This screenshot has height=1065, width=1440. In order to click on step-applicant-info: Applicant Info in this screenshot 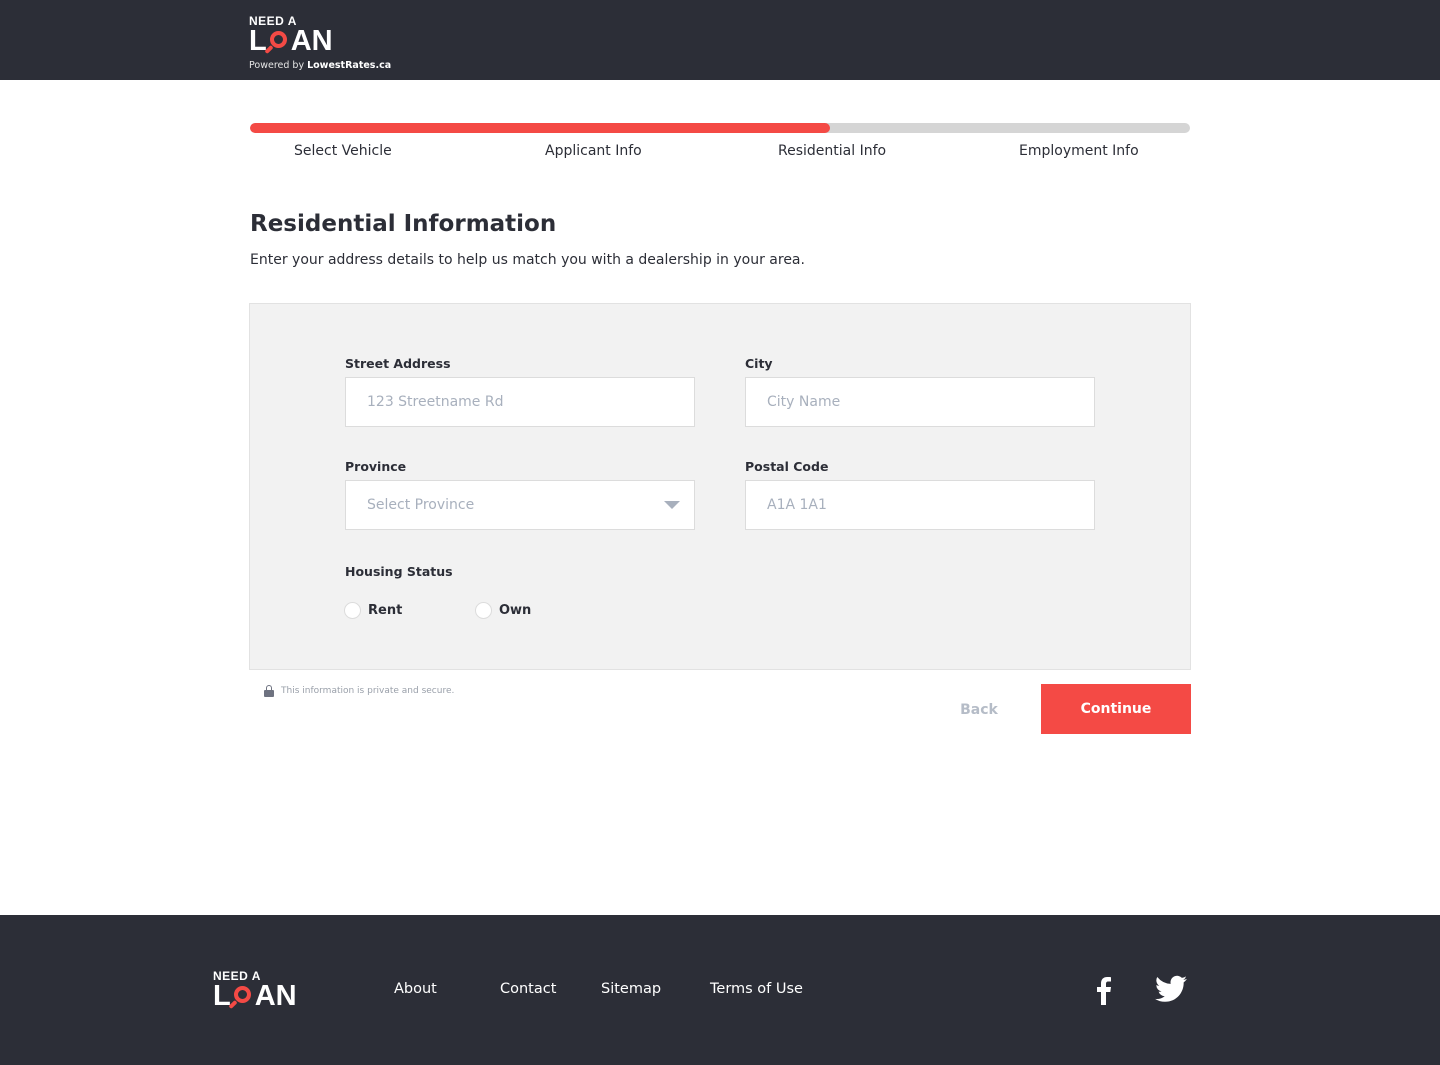, I will do `click(593, 151)`.